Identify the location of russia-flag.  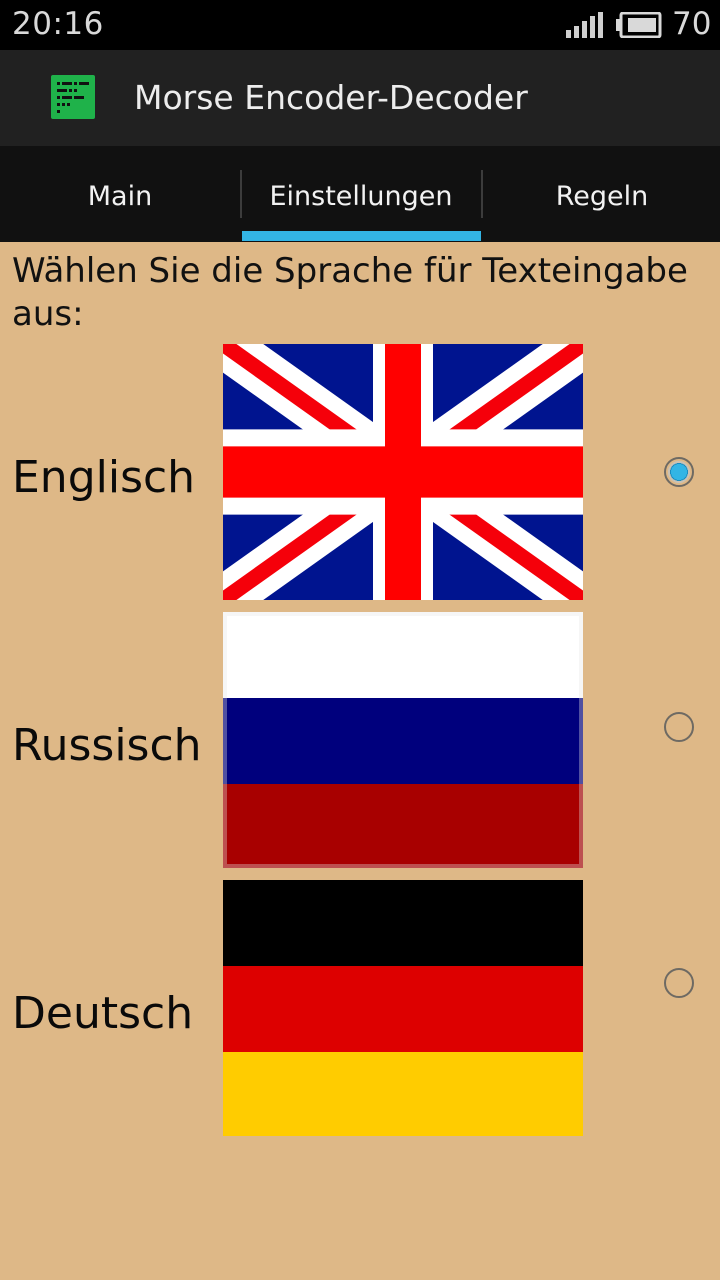
(403, 740).